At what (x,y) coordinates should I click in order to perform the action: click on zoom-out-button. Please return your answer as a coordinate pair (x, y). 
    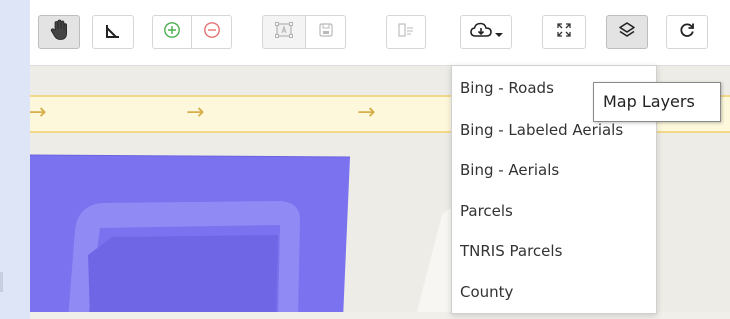
    Looking at the image, I should click on (212, 32).